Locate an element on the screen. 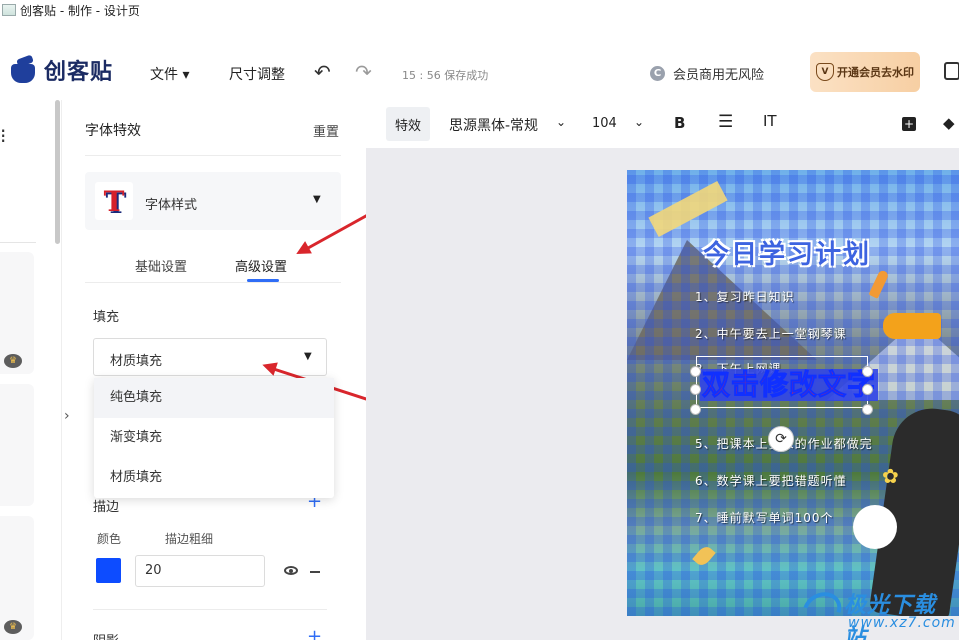 The image size is (959, 640). star-sticker: ✿ is located at coordinates (890, 476).